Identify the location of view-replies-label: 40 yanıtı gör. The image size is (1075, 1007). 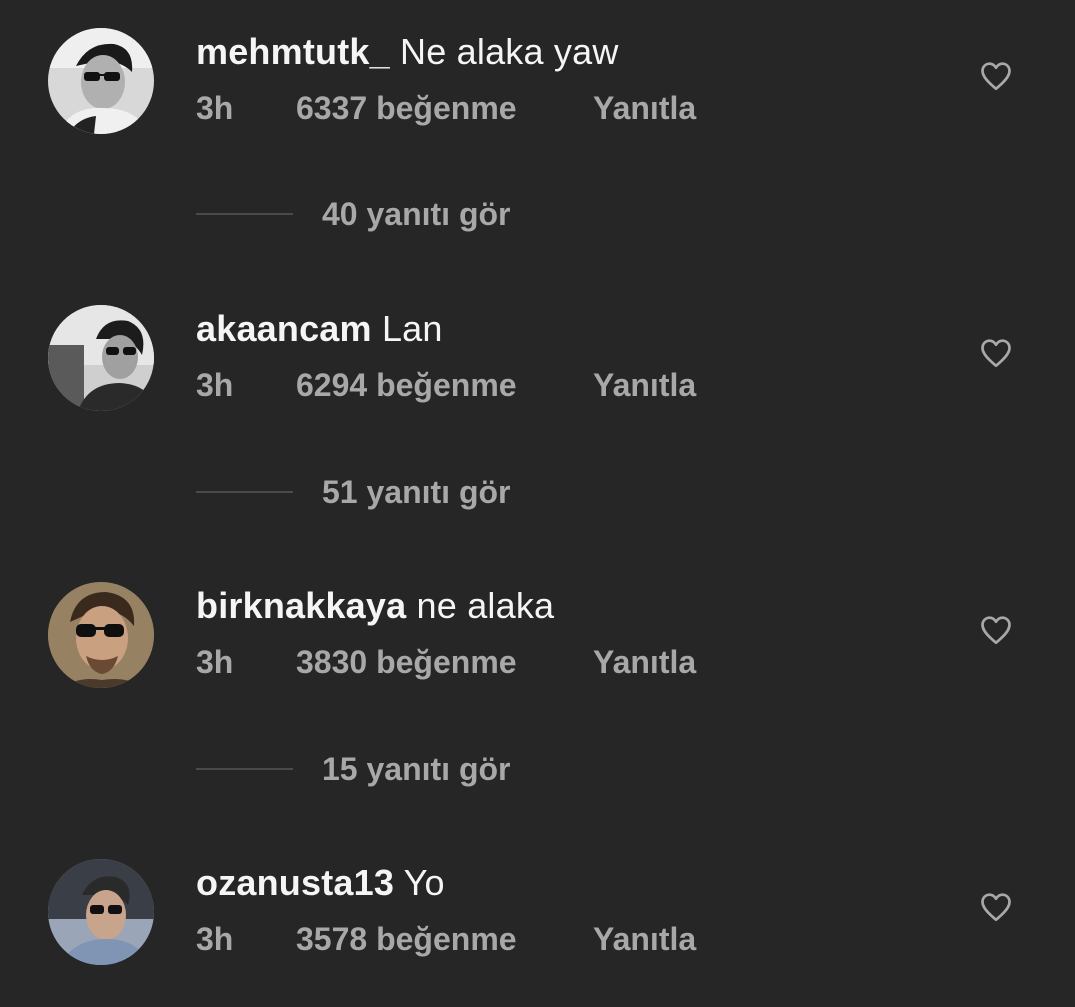
(416, 214).